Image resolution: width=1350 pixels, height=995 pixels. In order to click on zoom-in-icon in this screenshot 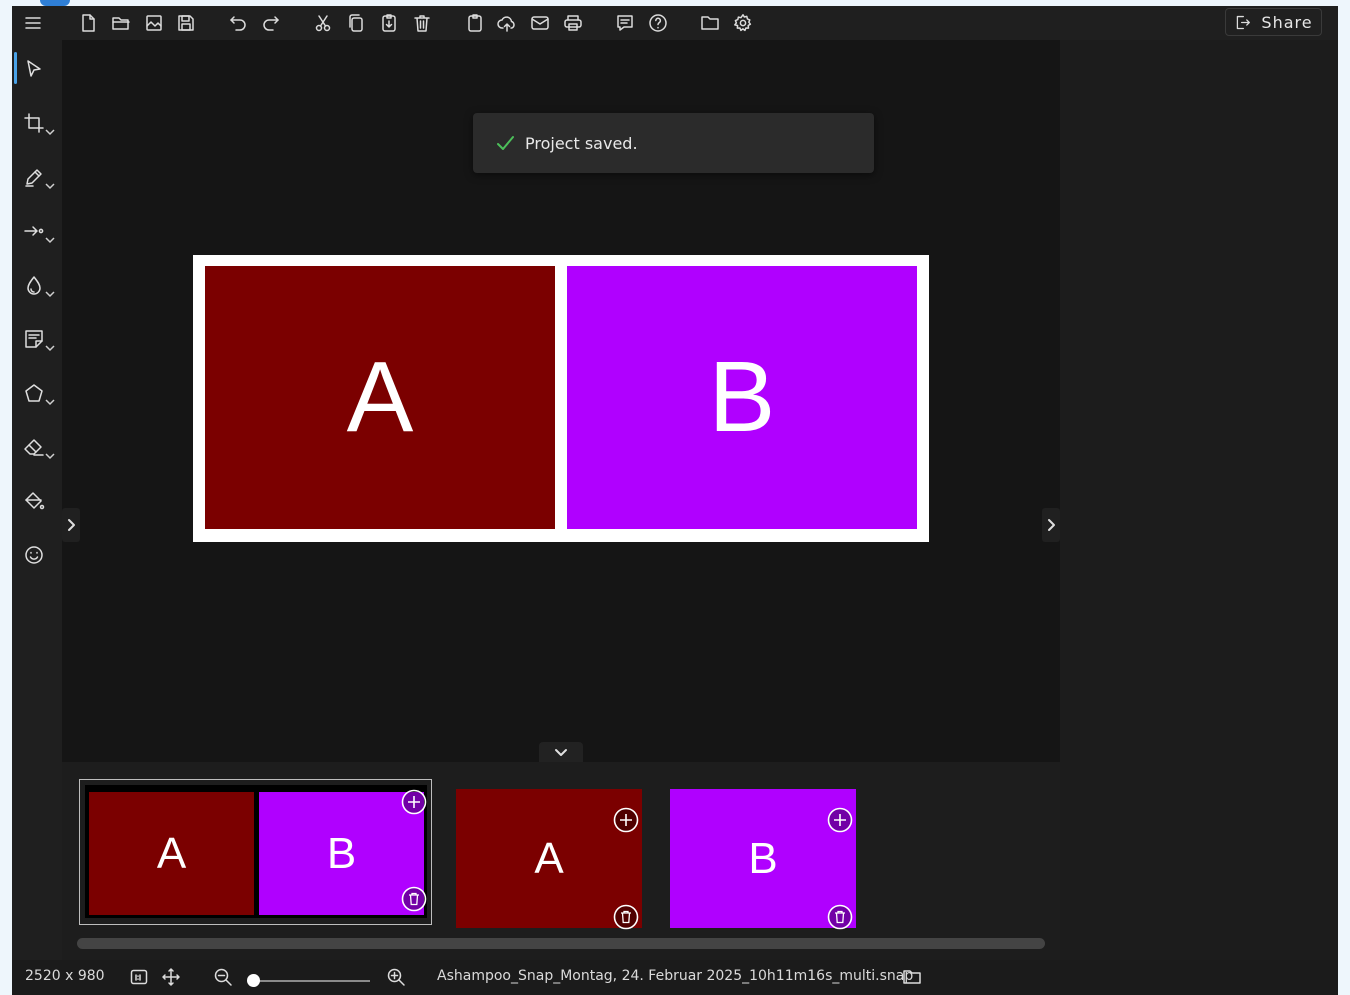, I will do `click(396, 977)`.